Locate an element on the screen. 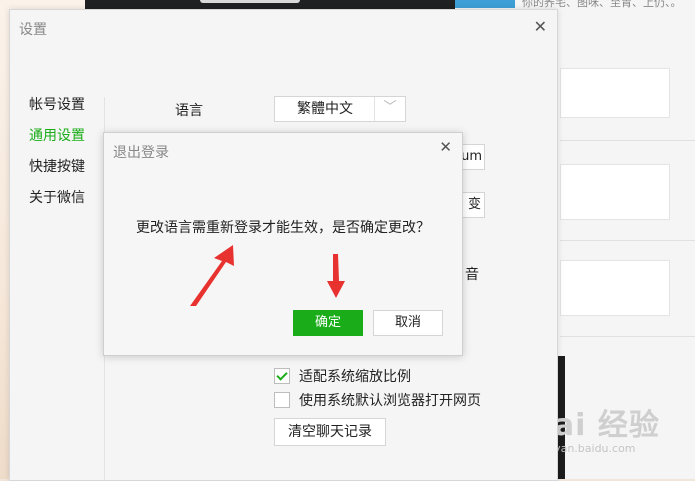 The height and width of the screenshot is (481, 695). sidebar-item-shortcuts: 快捷按键 is located at coordinates (57, 167).